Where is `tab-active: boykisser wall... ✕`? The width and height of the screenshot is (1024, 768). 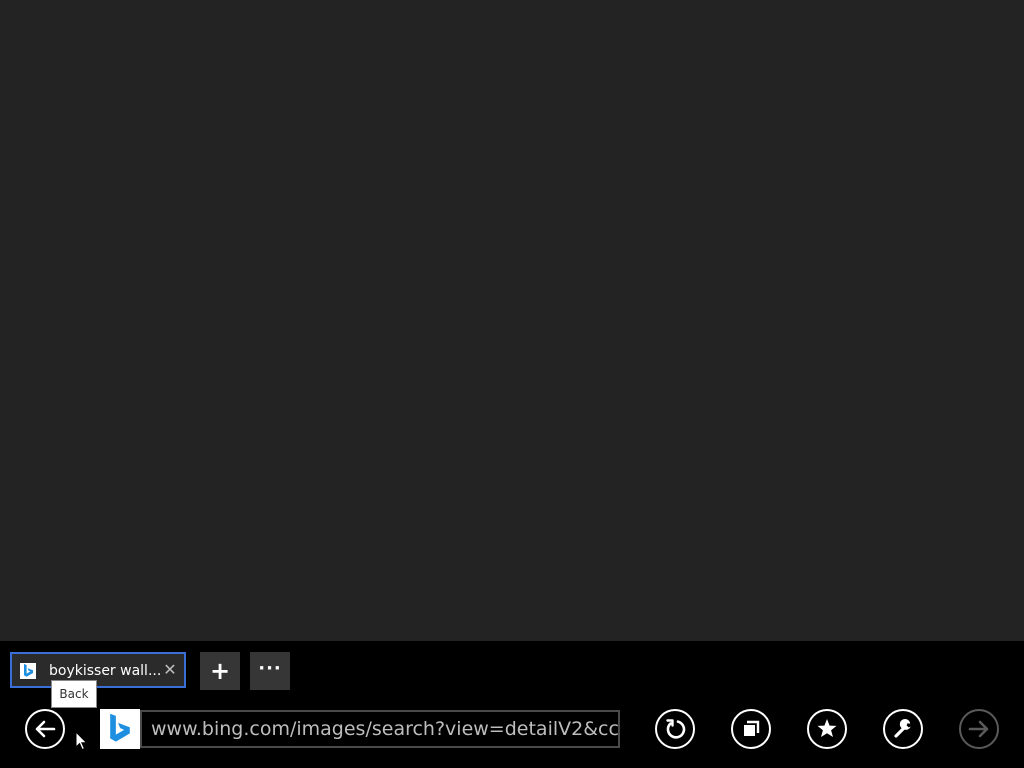
tab-active: boykisser wall... ✕ is located at coordinates (98, 670).